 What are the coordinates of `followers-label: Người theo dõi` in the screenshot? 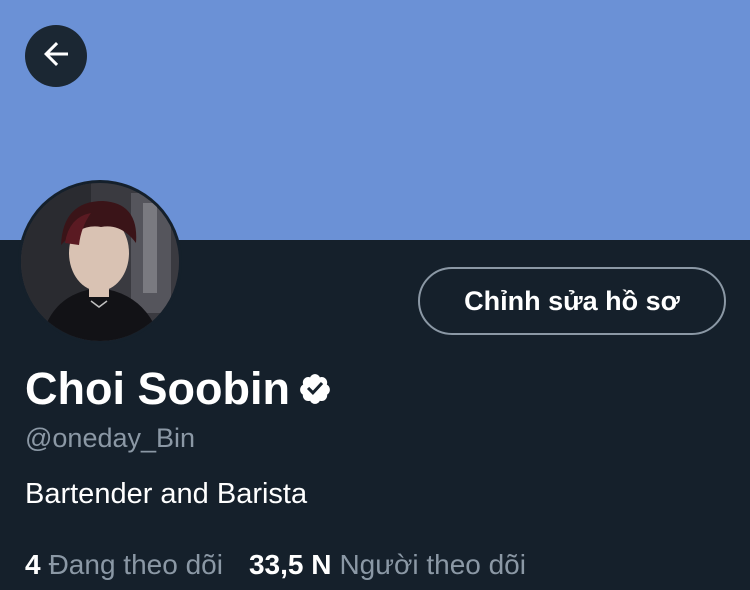 It's located at (432, 564).